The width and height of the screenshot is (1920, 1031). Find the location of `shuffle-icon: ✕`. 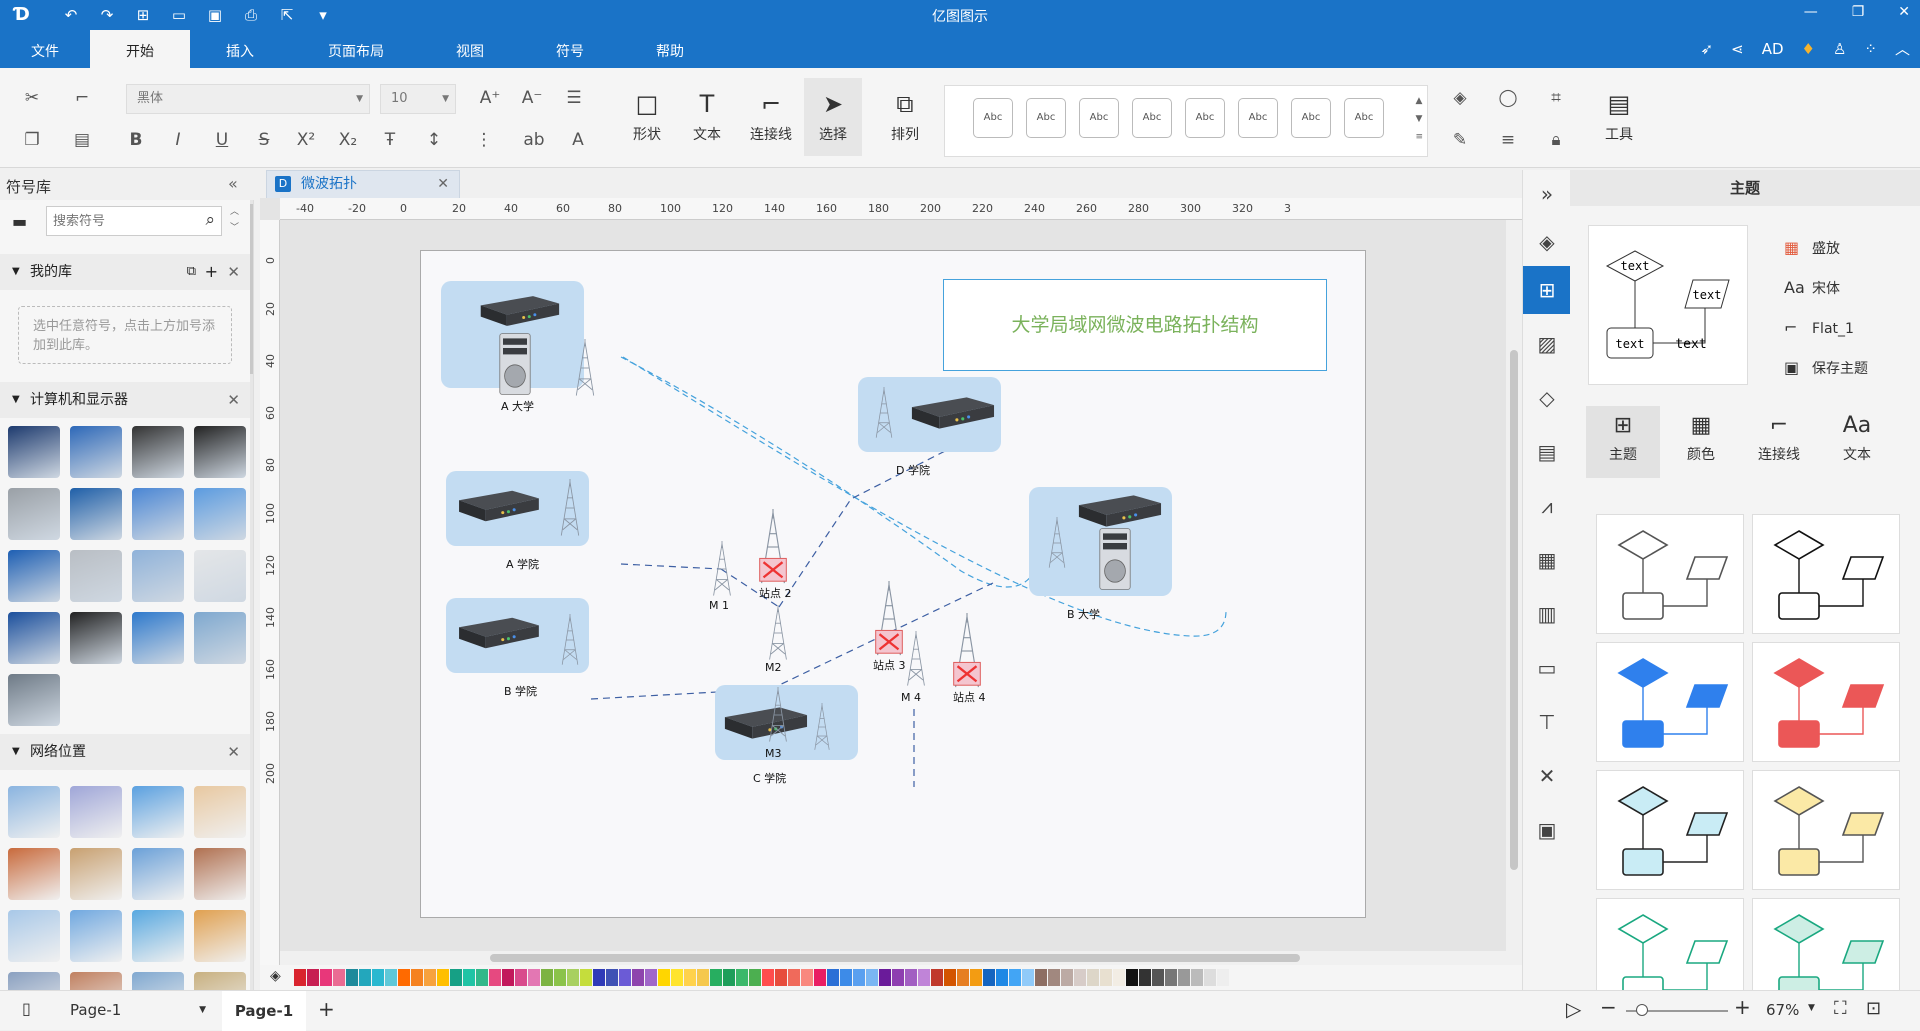

shuffle-icon: ✕ is located at coordinates (1547, 776).